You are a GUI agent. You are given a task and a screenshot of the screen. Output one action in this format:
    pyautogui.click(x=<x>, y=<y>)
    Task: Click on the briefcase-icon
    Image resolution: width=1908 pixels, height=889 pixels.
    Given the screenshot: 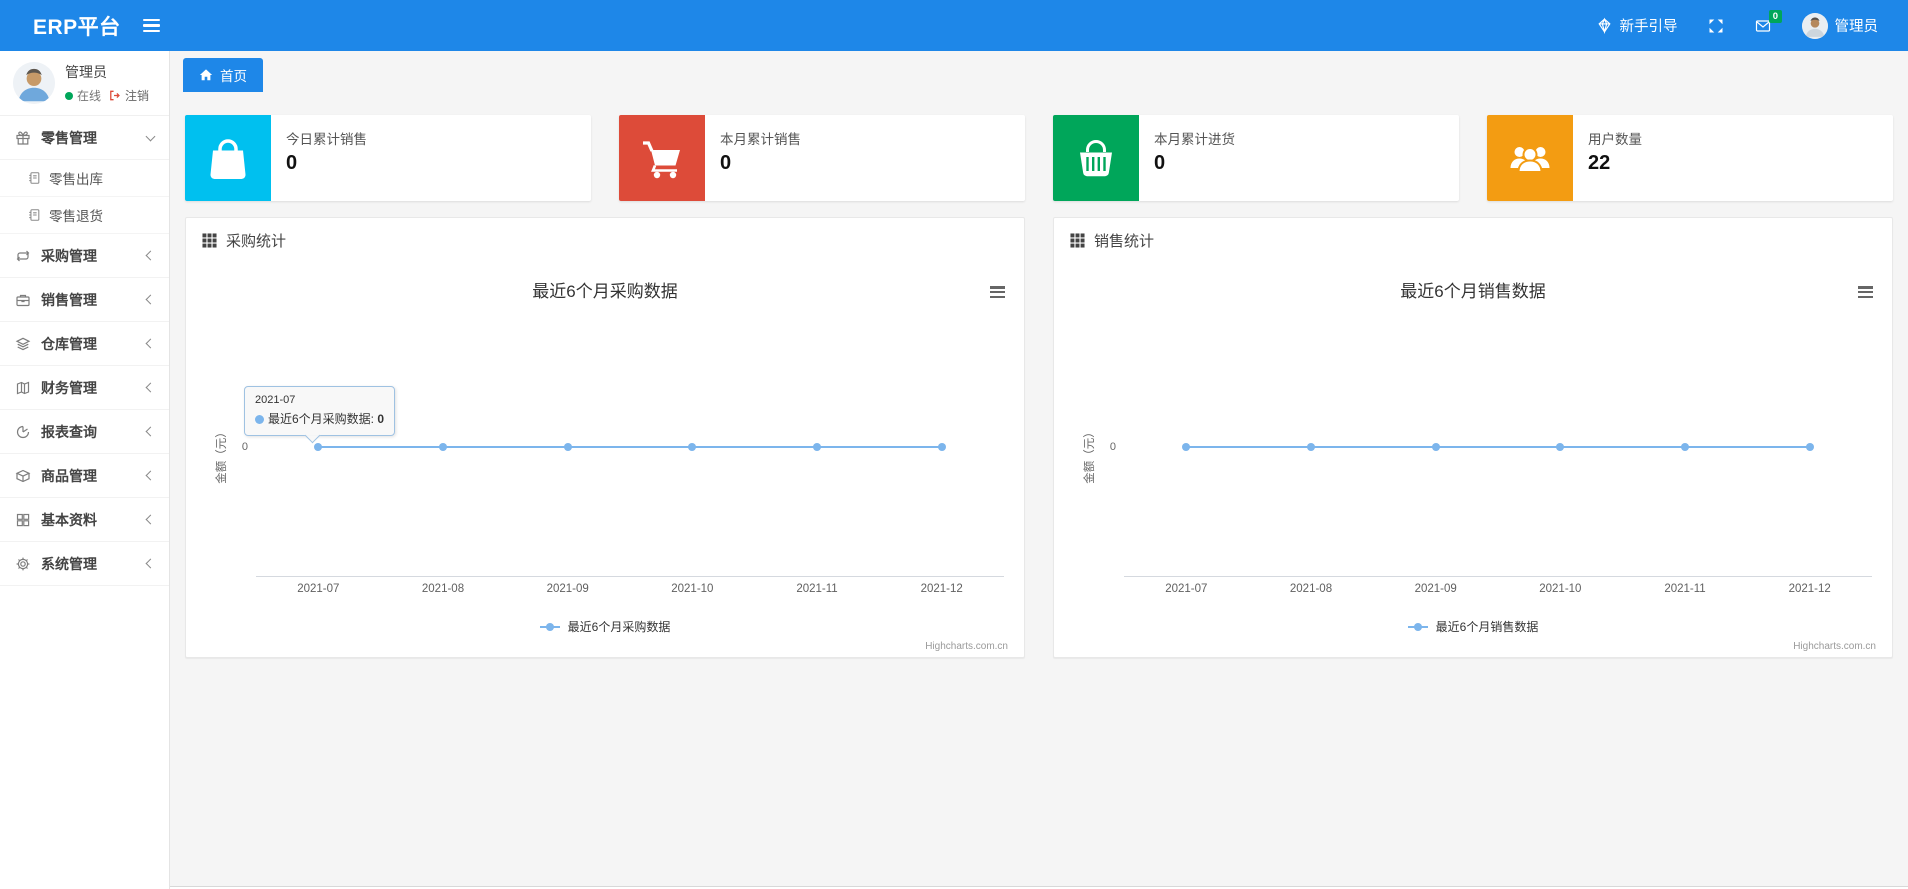 What is the action you would take?
    pyautogui.click(x=23, y=300)
    